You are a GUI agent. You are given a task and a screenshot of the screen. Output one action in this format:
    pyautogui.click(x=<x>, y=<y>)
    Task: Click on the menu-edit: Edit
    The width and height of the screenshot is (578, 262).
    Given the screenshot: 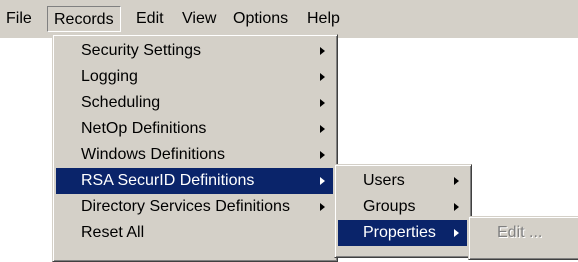 What is the action you would take?
    pyautogui.click(x=150, y=19)
    